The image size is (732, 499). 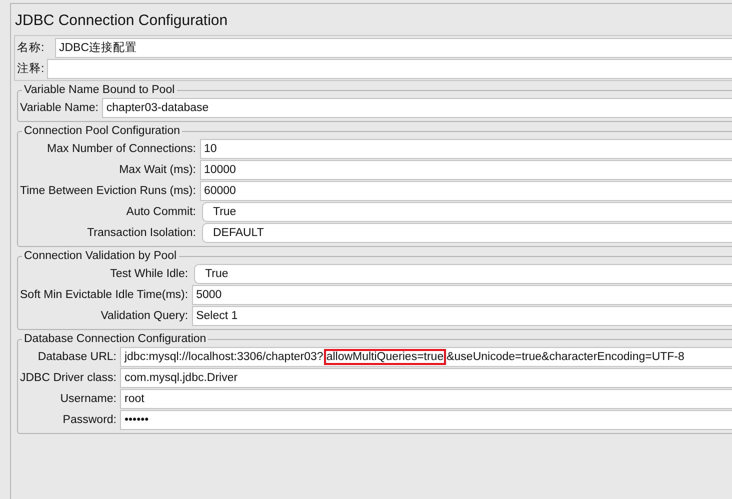 I want to click on text-field, so click(x=389, y=68).